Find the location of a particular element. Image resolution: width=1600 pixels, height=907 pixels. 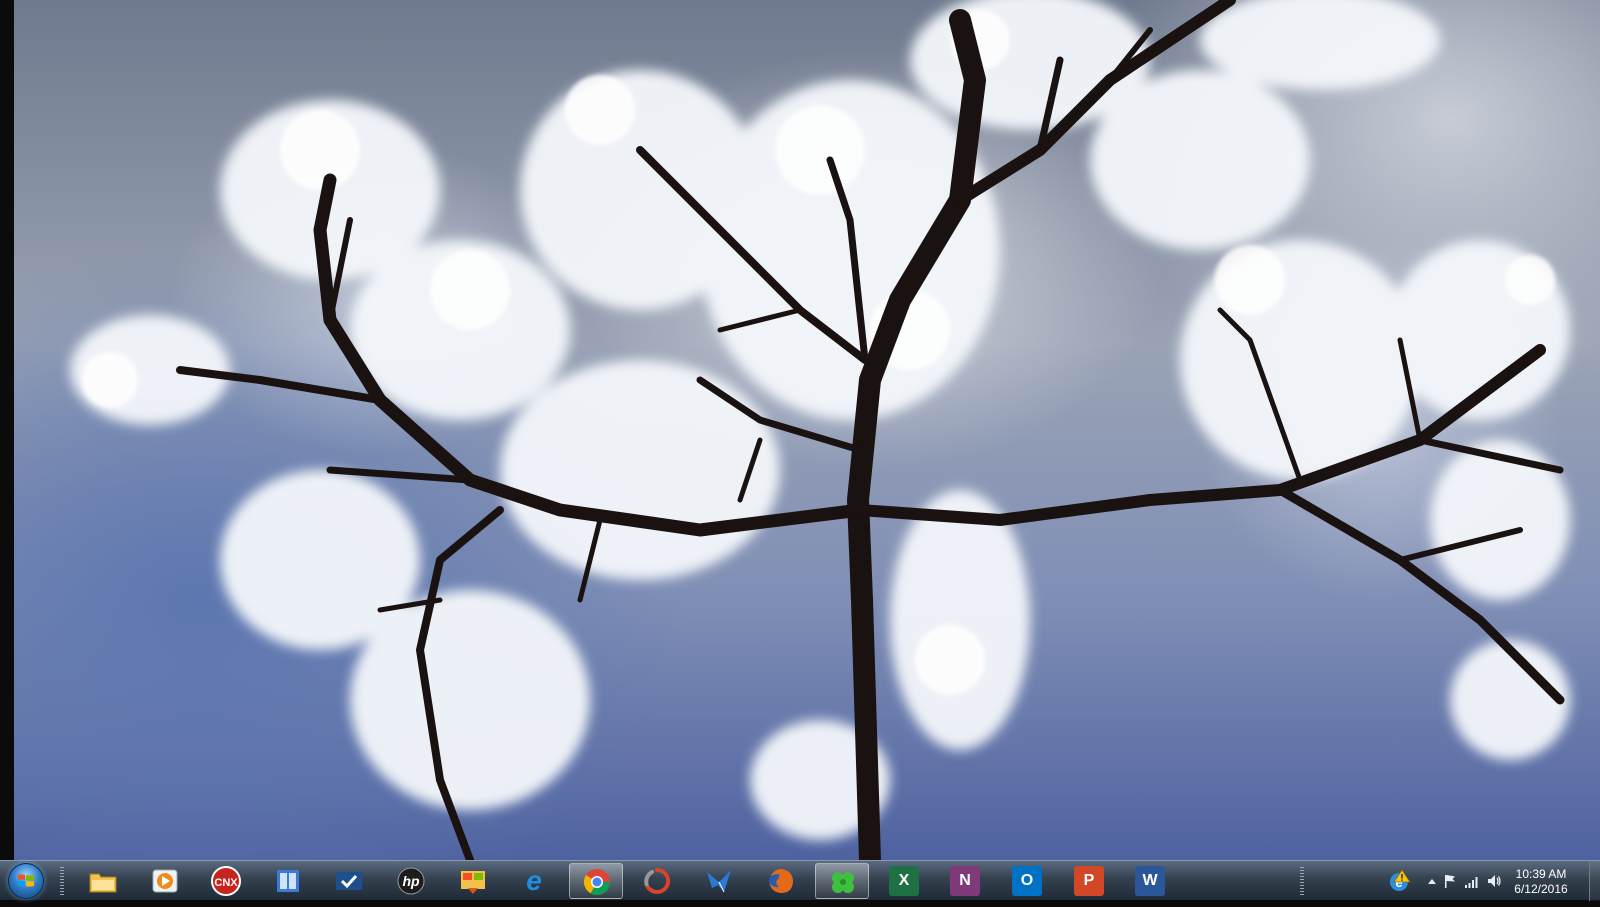

taskbar-button-update is located at coordinates (473, 881).